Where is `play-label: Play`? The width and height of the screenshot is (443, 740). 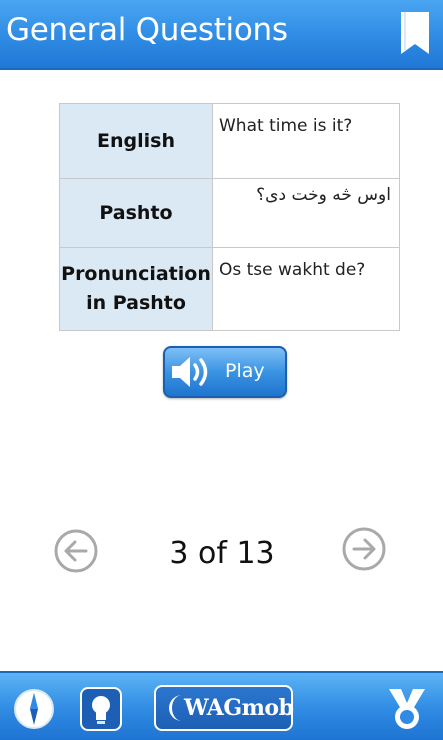 play-label: Play is located at coordinates (245, 371).